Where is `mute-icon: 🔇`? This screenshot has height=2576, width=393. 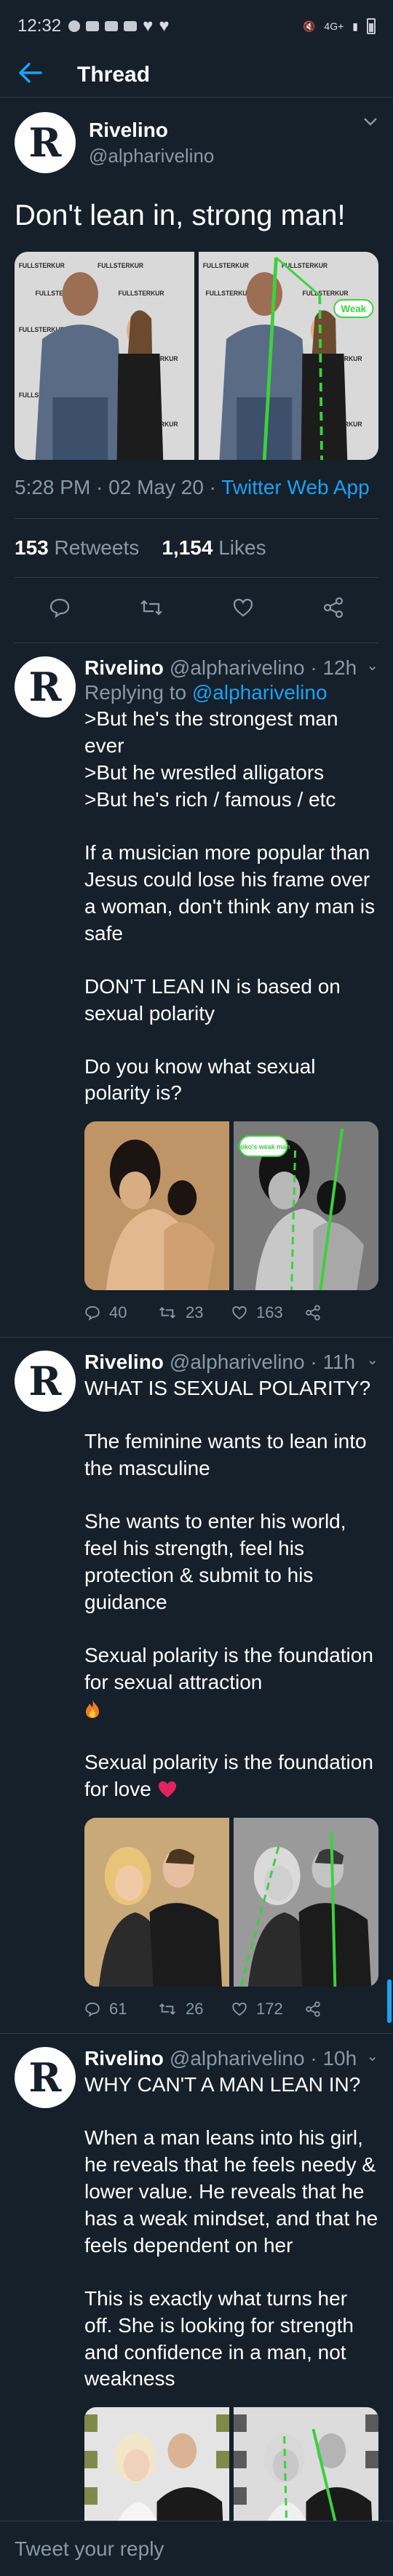
mute-icon: 🔇 is located at coordinates (309, 26).